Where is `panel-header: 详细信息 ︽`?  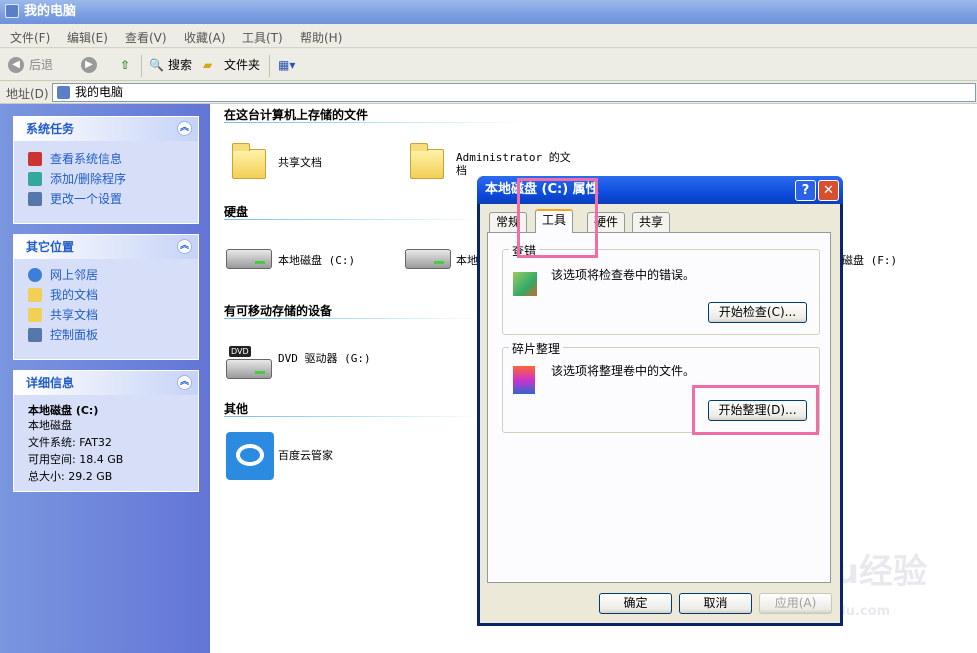 panel-header: 详细信息 ︽ is located at coordinates (106, 383).